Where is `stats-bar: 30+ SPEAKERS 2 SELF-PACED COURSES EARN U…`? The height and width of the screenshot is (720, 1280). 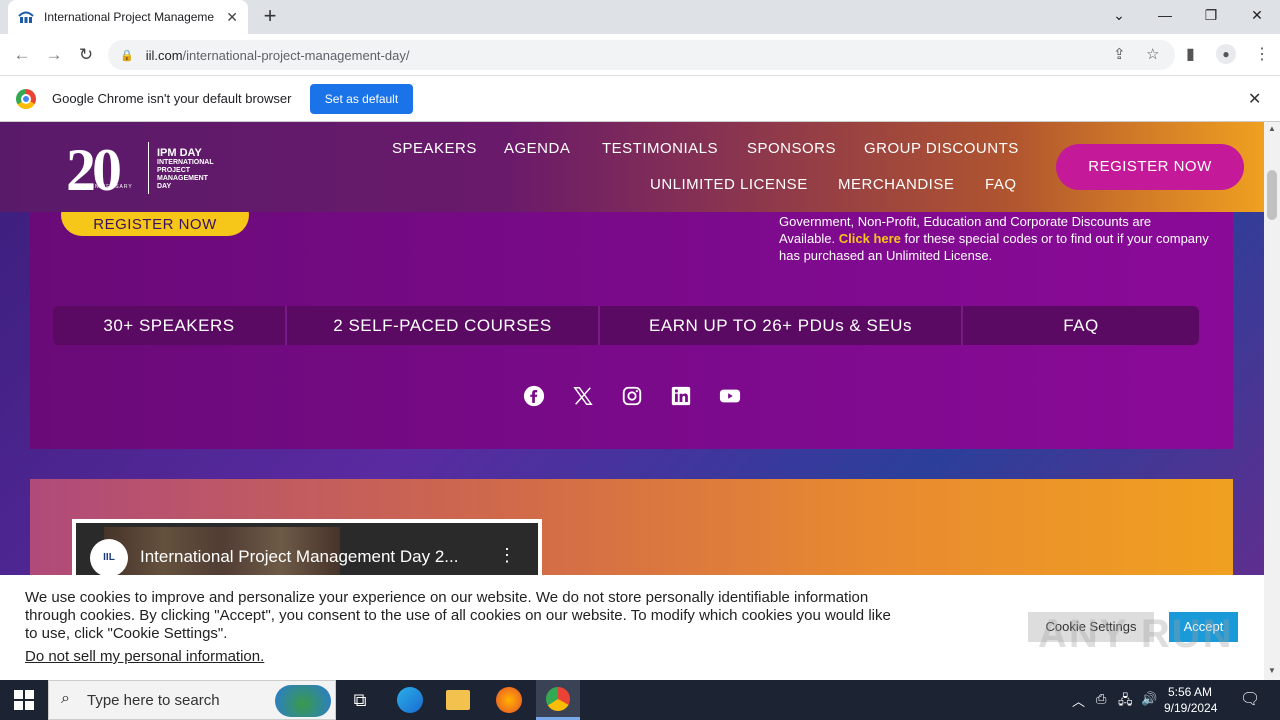
stats-bar: 30+ SPEAKERS 2 SELF-PACED COURSES EARN U… is located at coordinates (626, 325).